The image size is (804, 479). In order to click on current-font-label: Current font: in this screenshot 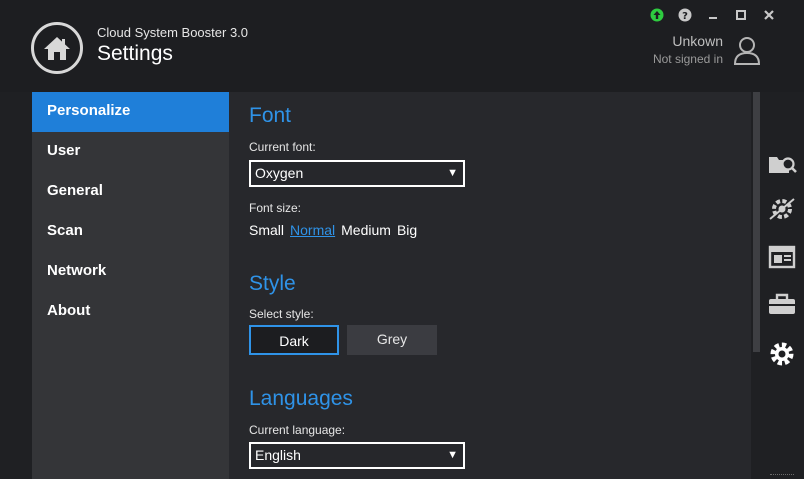, I will do `click(282, 147)`.